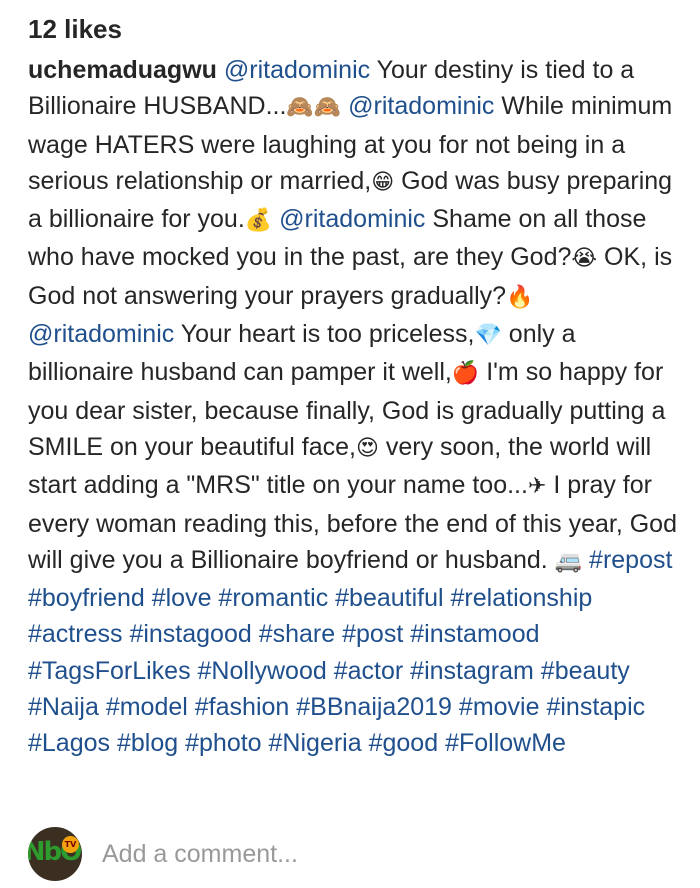 Image resolution: width=700 pixels, height=888 pixels. Describe the element at coordinates (86, 598) in the screenshot. I see `hashtag-link: #boyfriend` at that location.